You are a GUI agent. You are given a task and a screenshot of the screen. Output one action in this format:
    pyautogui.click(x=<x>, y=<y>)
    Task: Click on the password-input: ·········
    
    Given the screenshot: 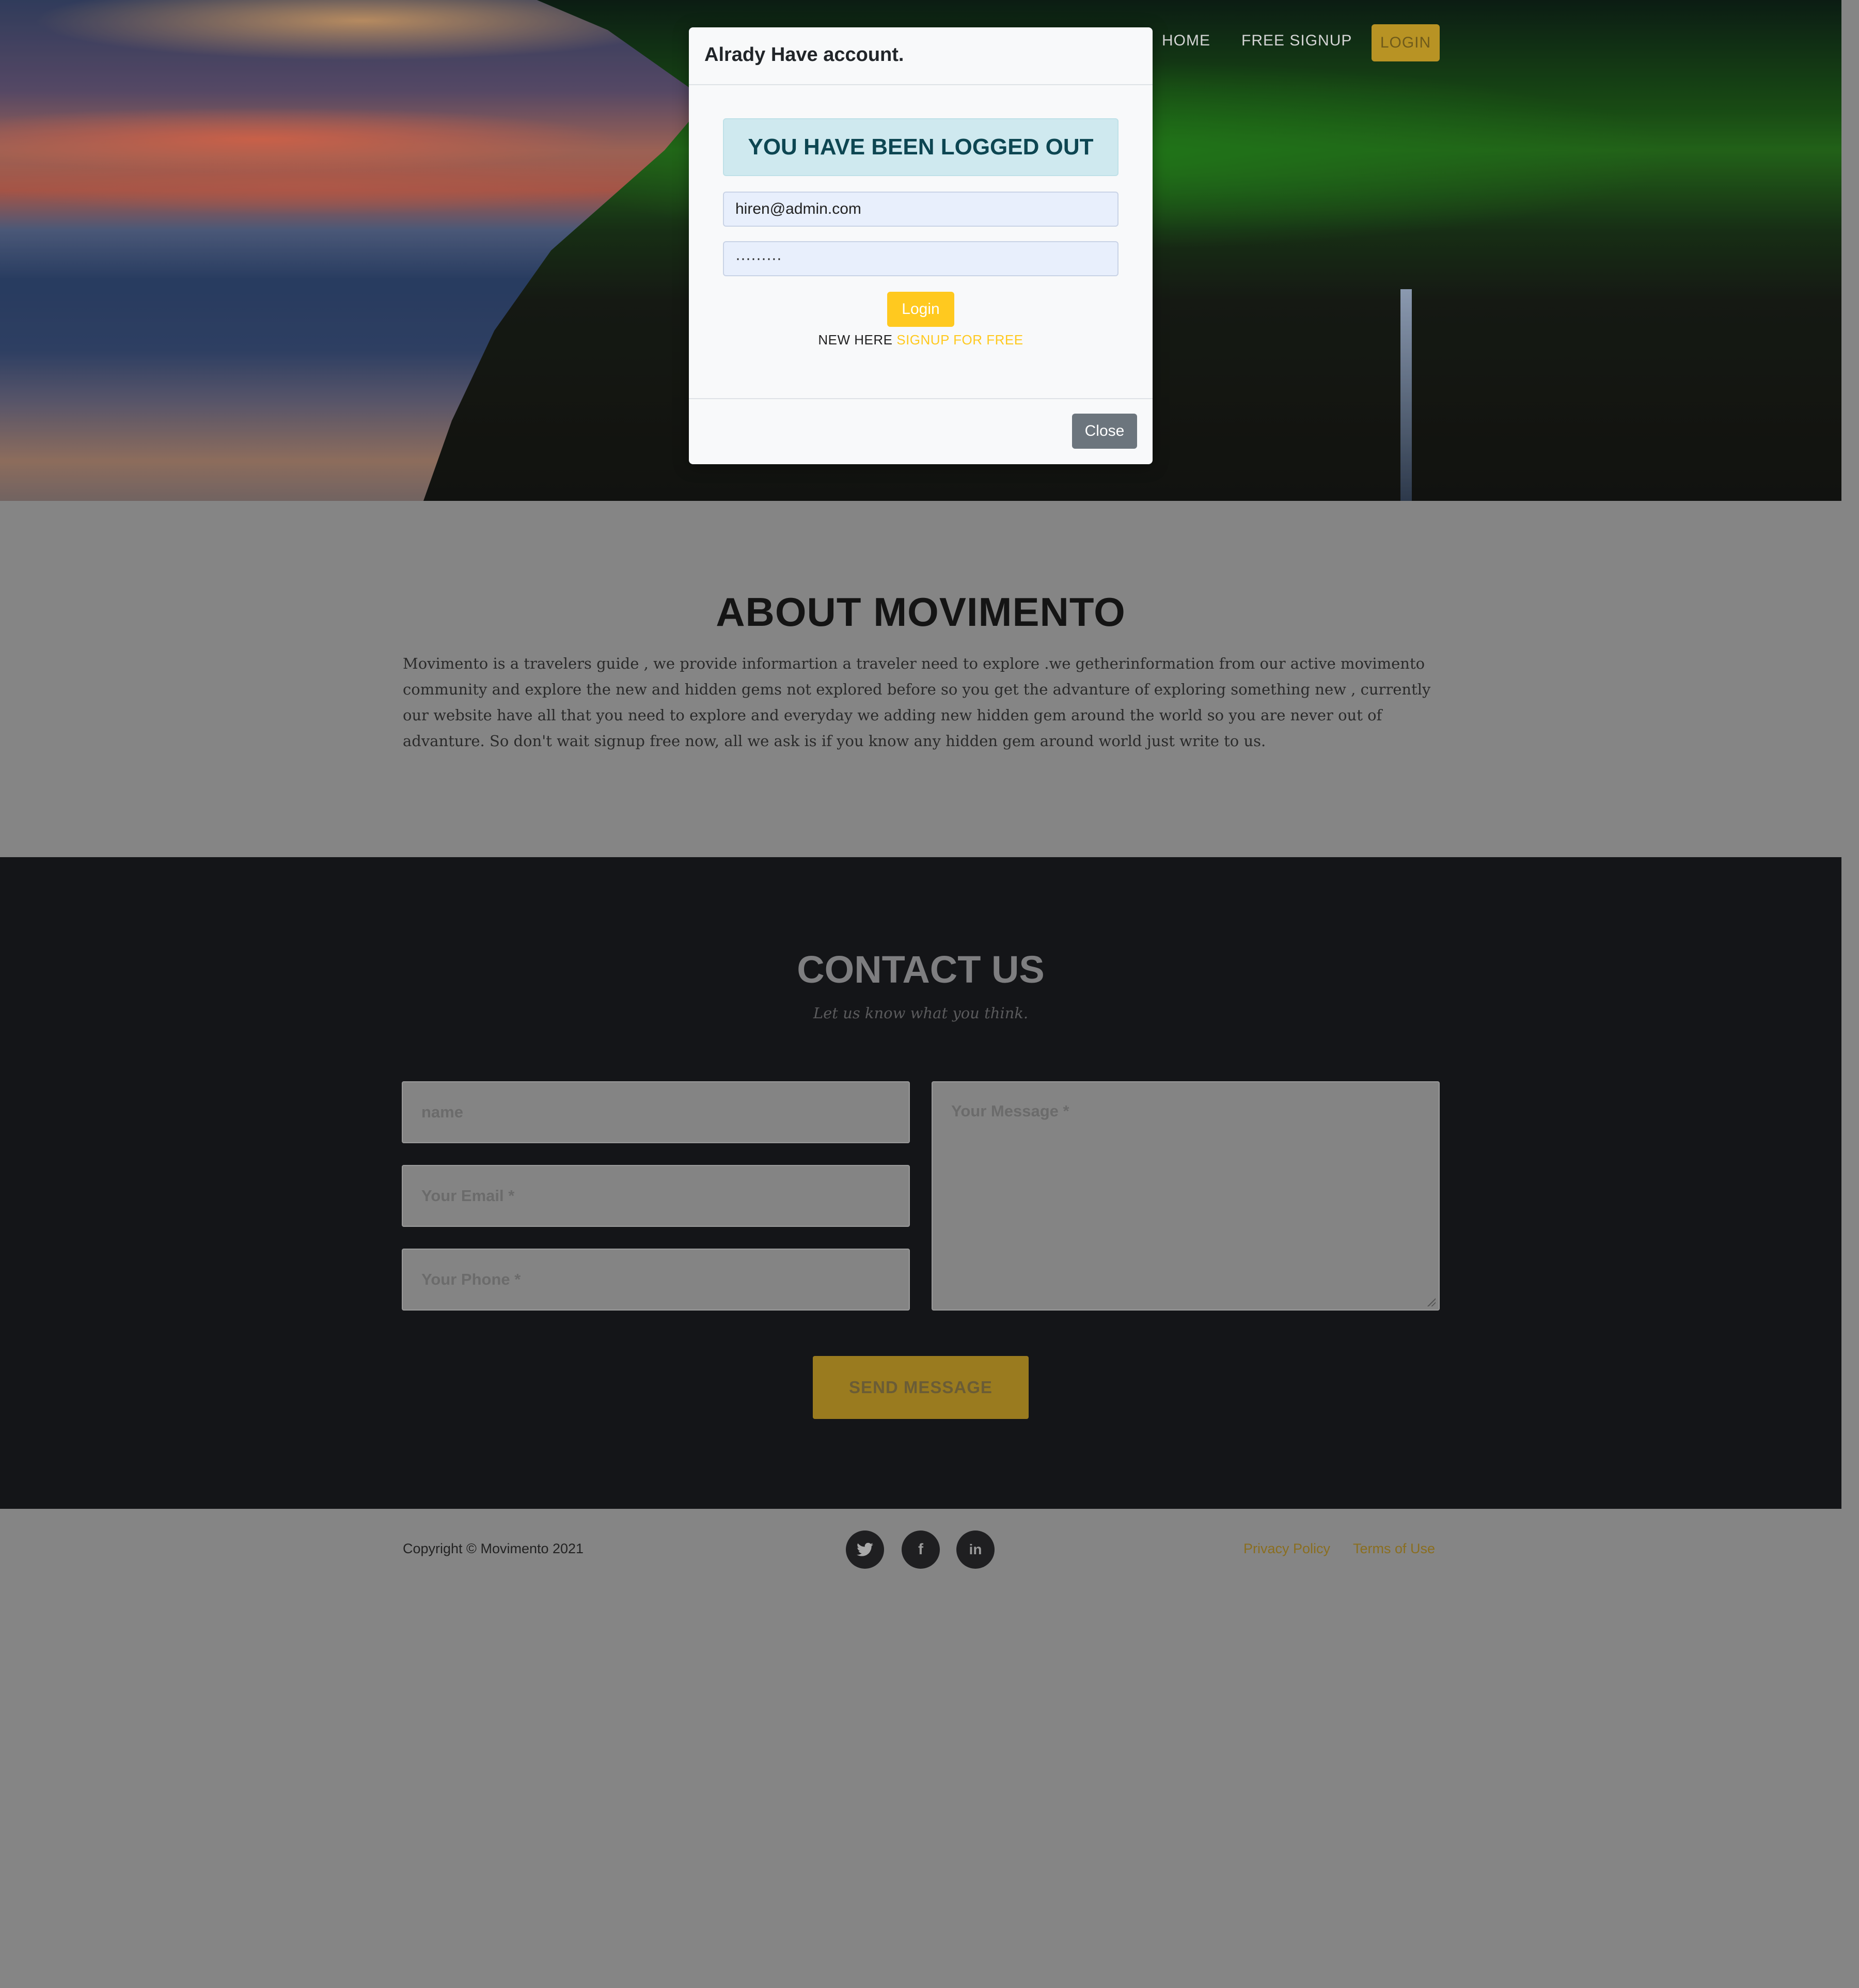 What is the action you would take?
    pyautogui.click(x=920, y=258)
    